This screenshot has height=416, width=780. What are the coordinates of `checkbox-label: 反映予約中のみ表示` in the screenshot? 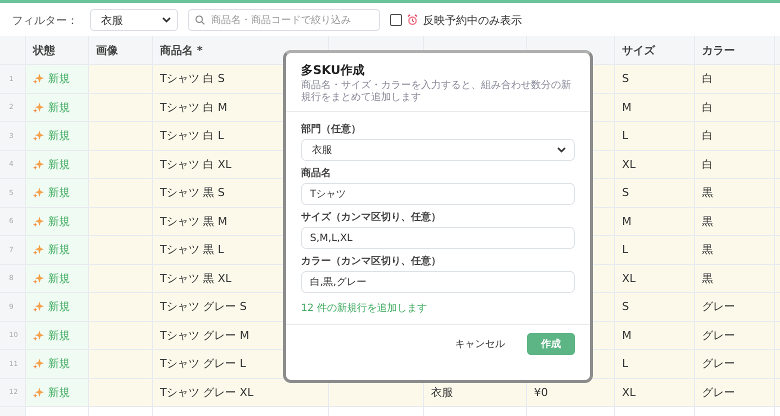 It's located at (472, 20).